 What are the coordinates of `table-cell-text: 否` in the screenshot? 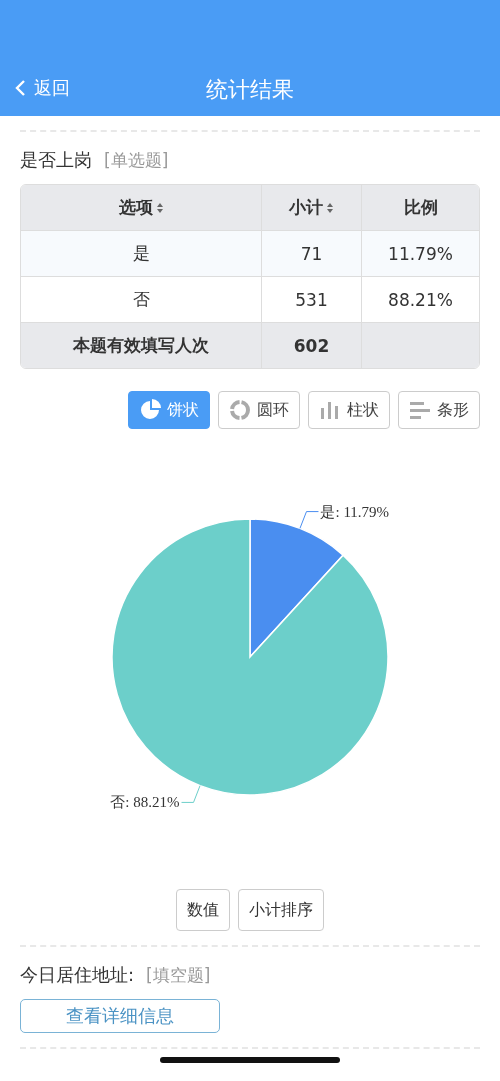 It's located at (141, 299).